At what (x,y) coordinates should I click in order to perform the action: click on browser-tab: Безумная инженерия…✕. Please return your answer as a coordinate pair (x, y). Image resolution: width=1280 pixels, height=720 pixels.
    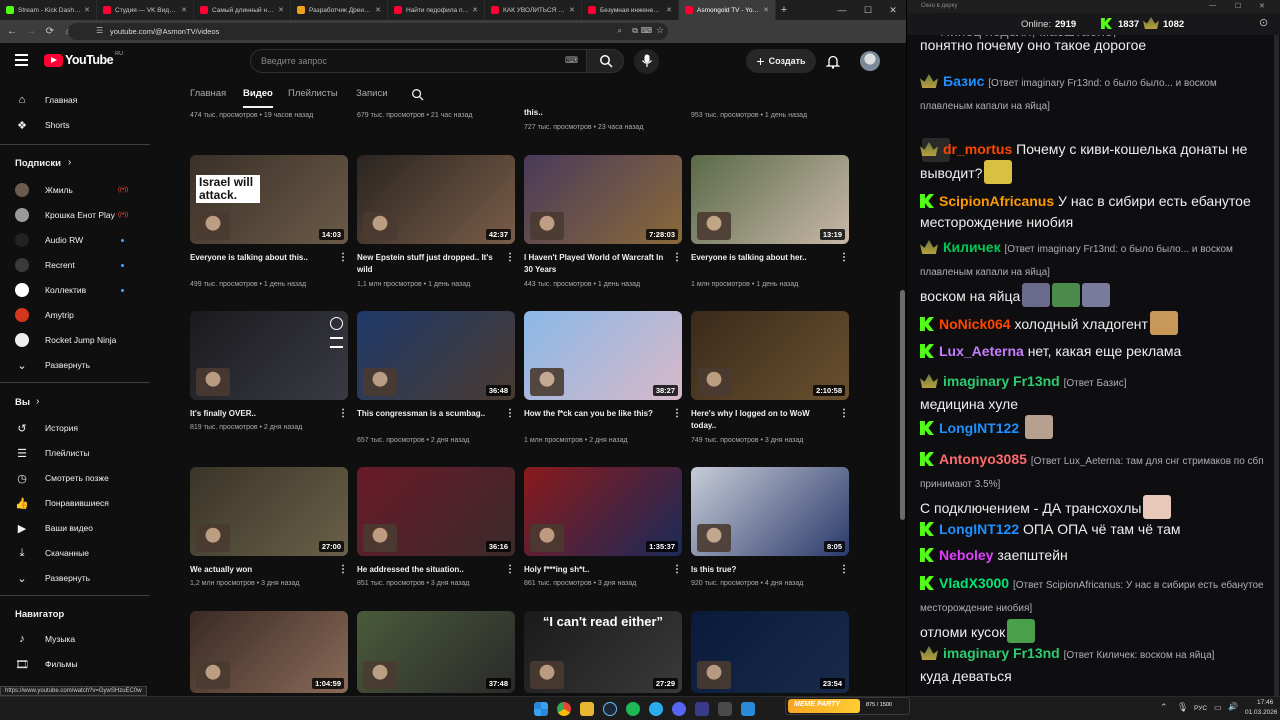
    Looking at the image, I should click on (630, 10).